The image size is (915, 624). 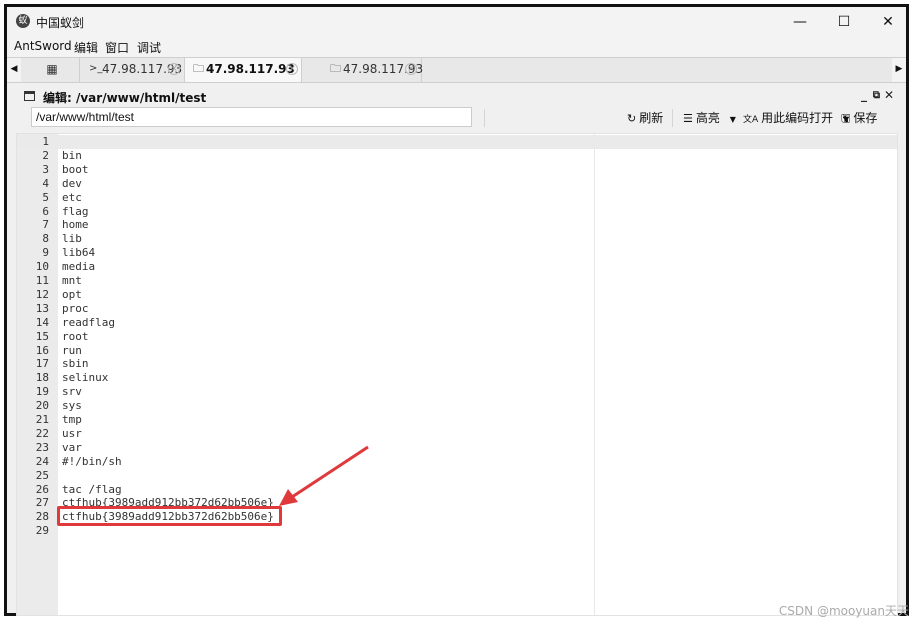 What do you see at coordinates (843, 611) in the screenshot?
I see `watermark: CSDN @mooyuan天天` at bounding box center [843, 611].